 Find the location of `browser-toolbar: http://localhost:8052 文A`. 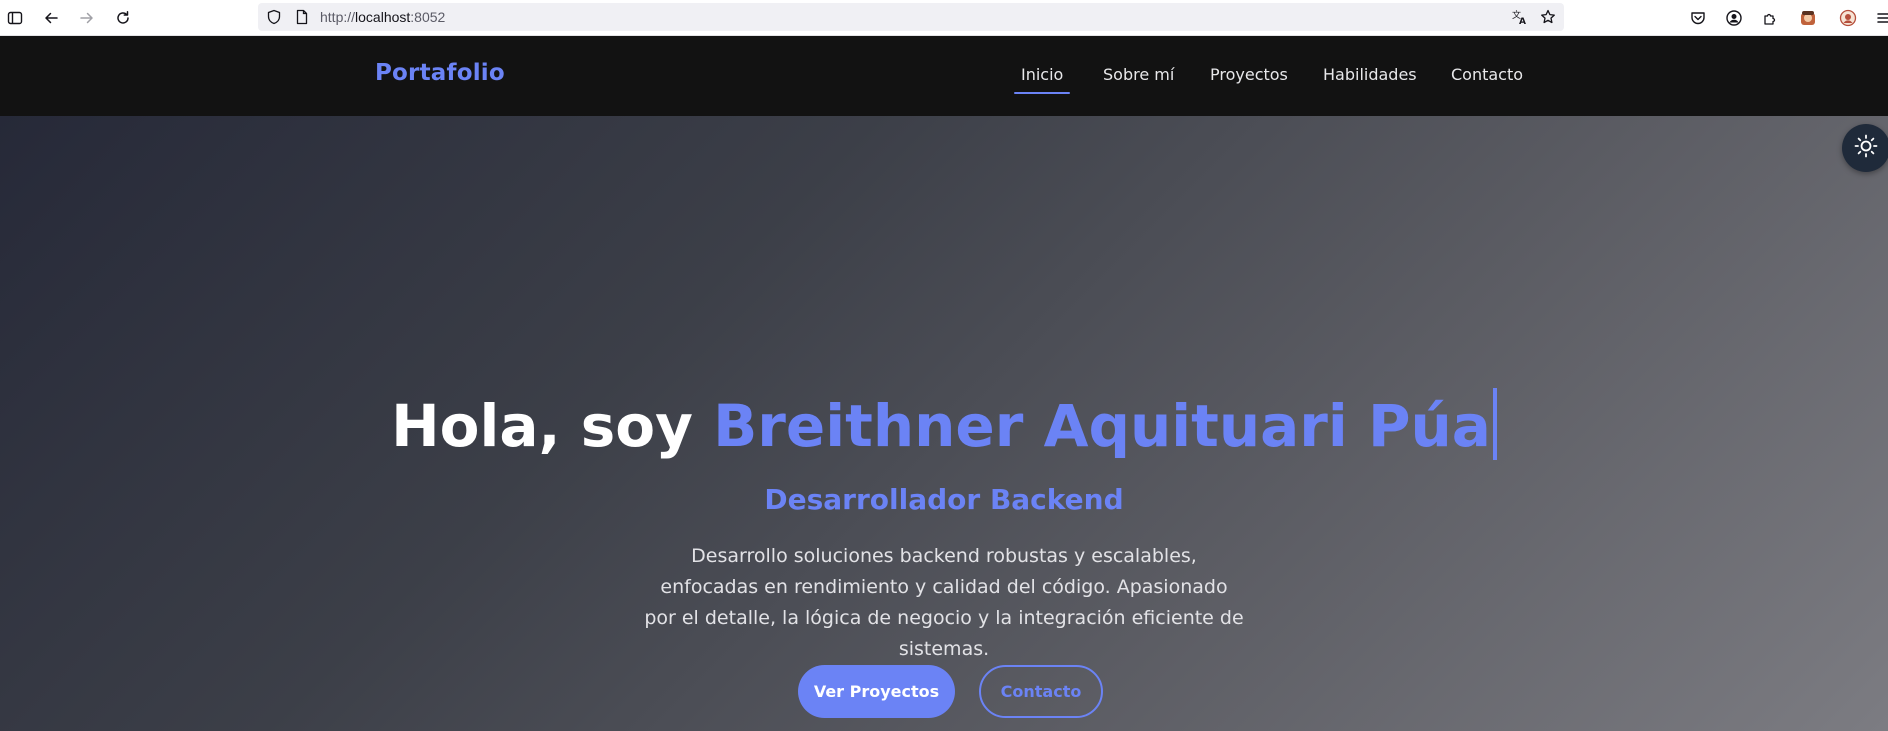

browser-toolbar: http://localhost:8052 文A is located at coordinates (944, 18).